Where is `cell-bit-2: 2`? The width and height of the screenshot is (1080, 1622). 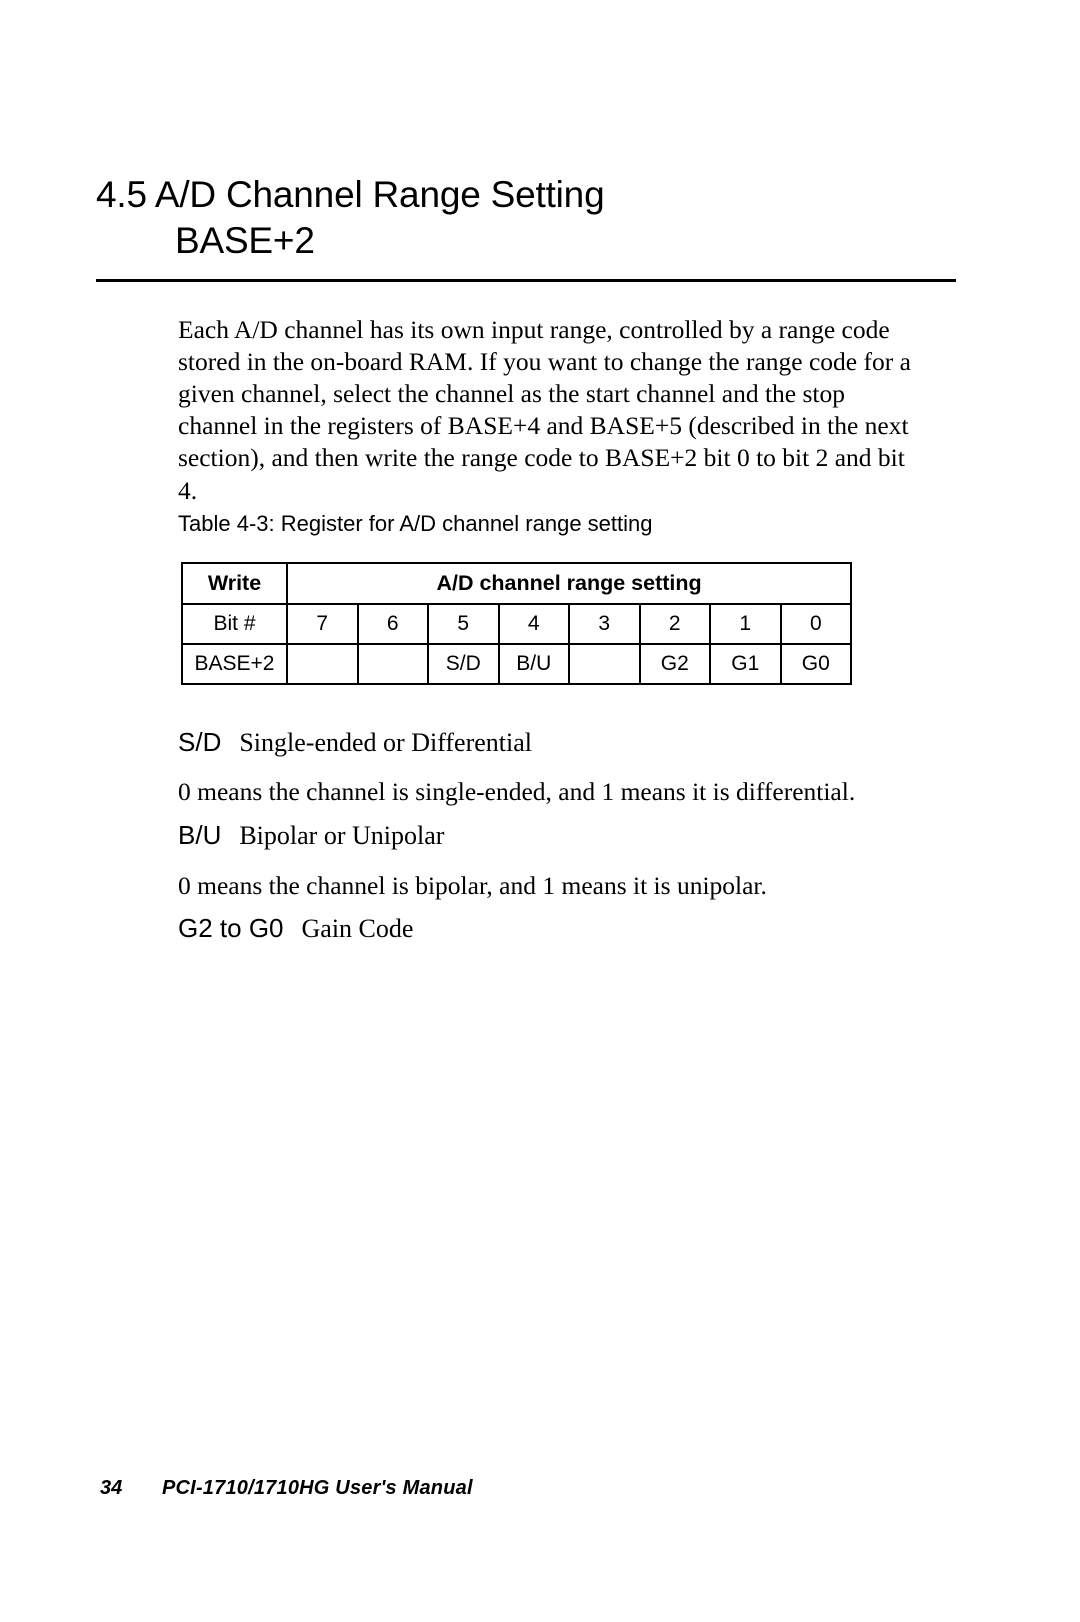 cell-bit-2: 2 is located at coordinates (674, 624).